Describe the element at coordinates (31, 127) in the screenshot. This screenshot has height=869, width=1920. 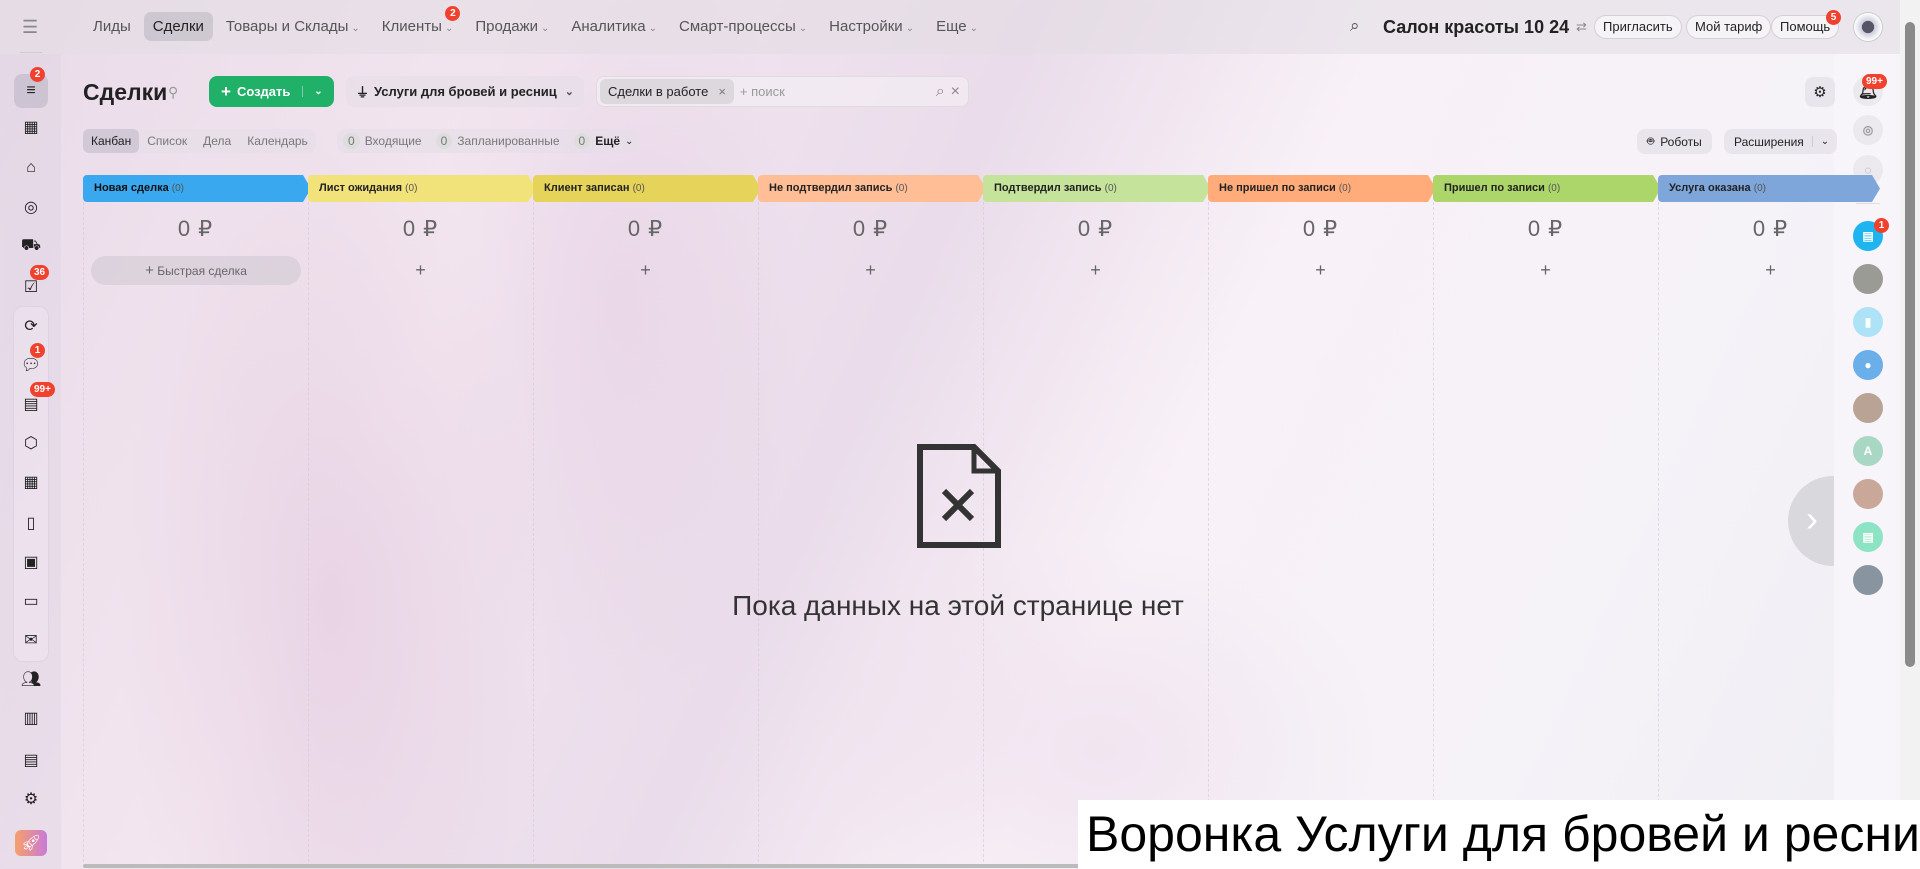
I see `calendar-tasks-icon: ▦` at that location.